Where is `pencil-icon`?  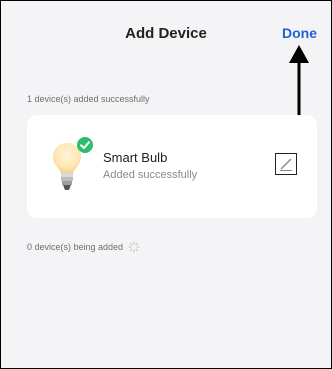
pencil-icon is located at coordinates (286, 164).